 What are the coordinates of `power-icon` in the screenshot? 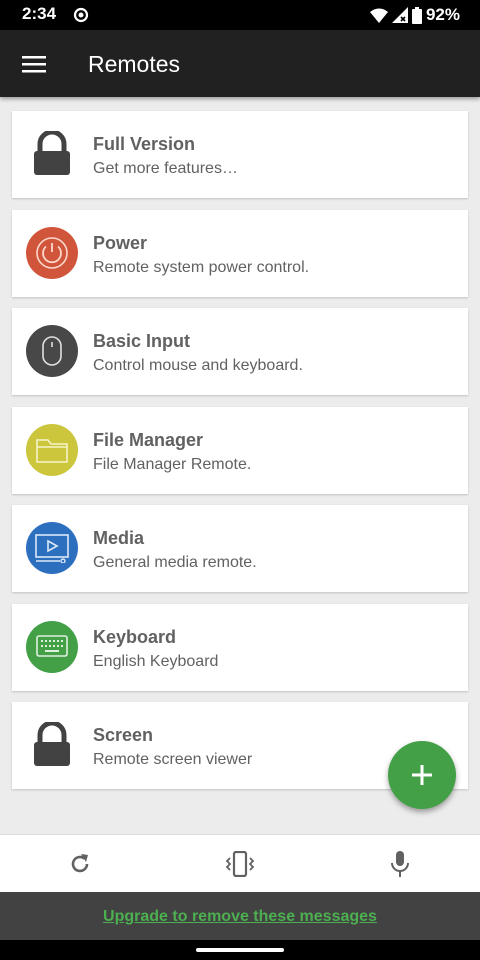 It's located at (52, 252).